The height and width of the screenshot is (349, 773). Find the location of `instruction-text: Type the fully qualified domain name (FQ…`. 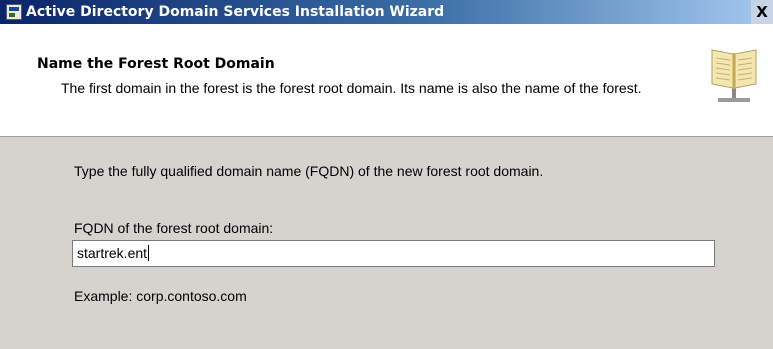

instruction-text: Type the fully qualified domain name (FQ… is located at coordinates (309, 171).